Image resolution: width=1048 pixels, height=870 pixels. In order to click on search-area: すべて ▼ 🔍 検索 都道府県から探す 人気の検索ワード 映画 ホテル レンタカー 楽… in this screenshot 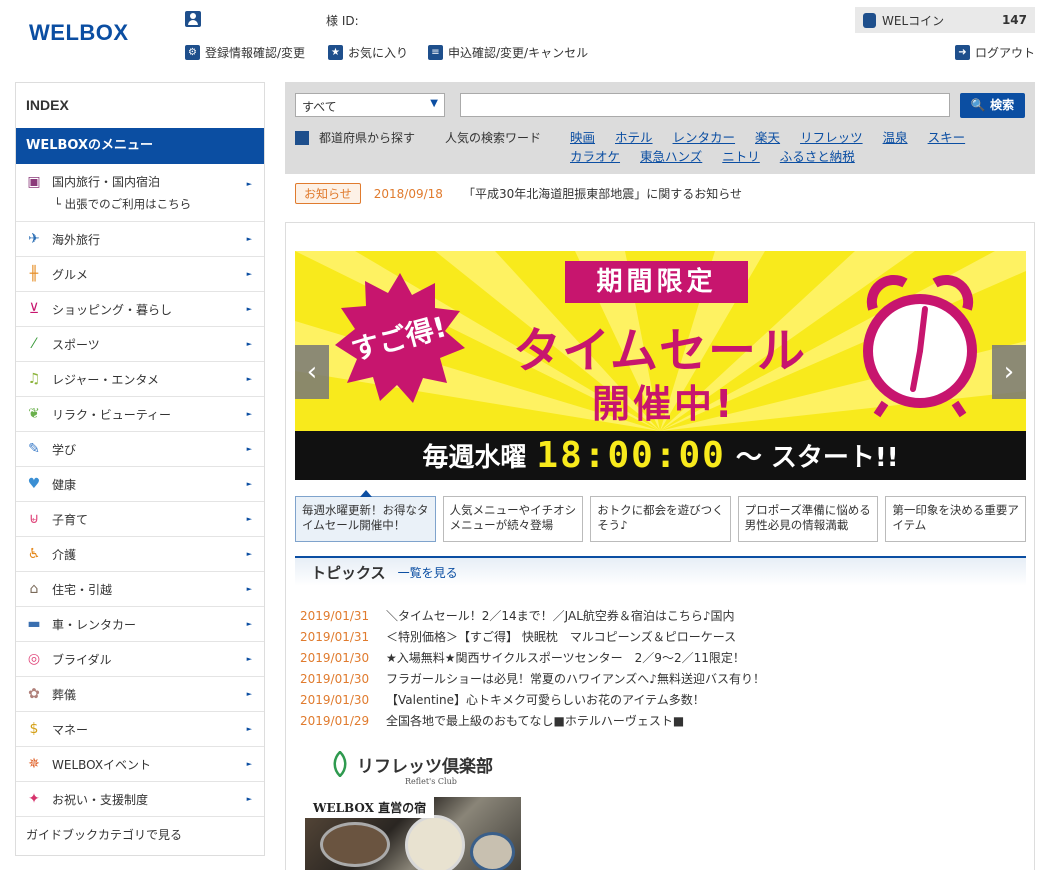, I will do `click(660, 128)`.